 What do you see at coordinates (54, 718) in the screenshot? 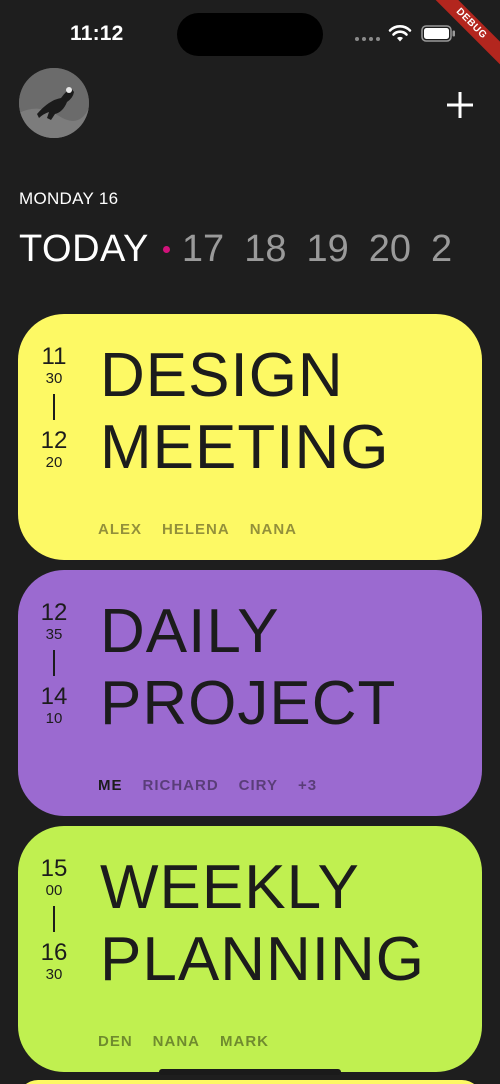
I see `end-minute: 10` at bounding box center [54, 718].